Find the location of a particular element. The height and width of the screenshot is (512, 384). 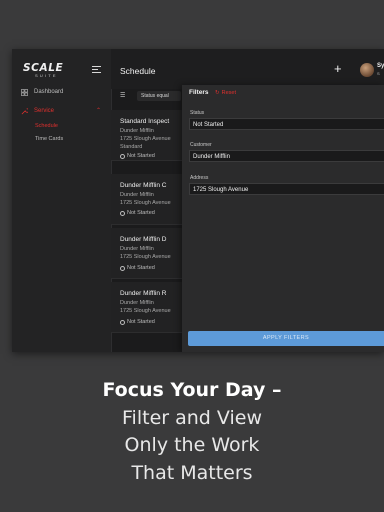

chevron-up-icon: ⌃ is located at coordinates (98, 111).